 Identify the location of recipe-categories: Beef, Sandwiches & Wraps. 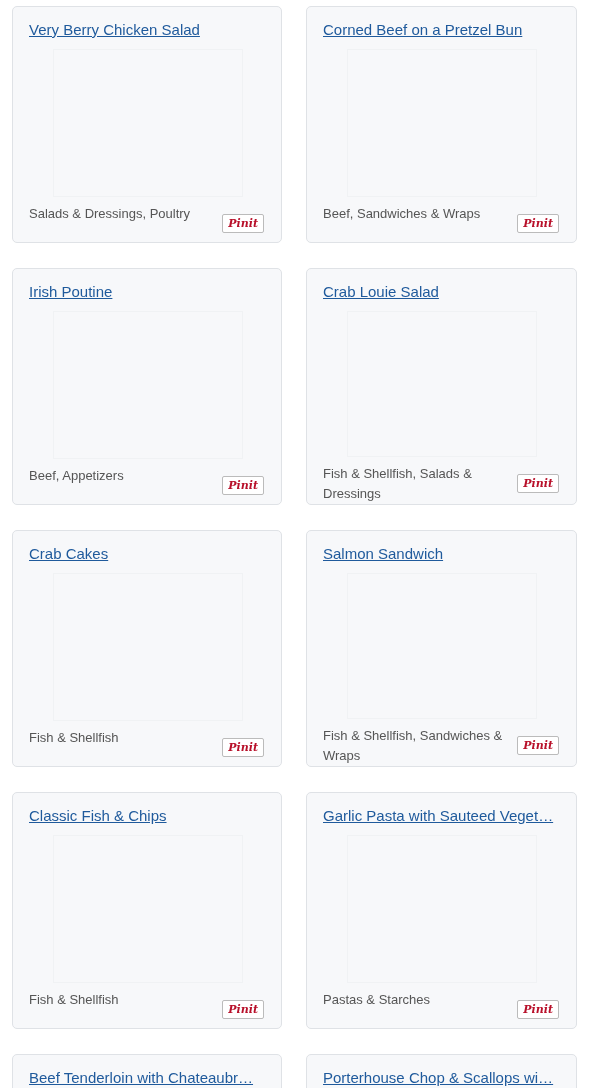
(402, 214).